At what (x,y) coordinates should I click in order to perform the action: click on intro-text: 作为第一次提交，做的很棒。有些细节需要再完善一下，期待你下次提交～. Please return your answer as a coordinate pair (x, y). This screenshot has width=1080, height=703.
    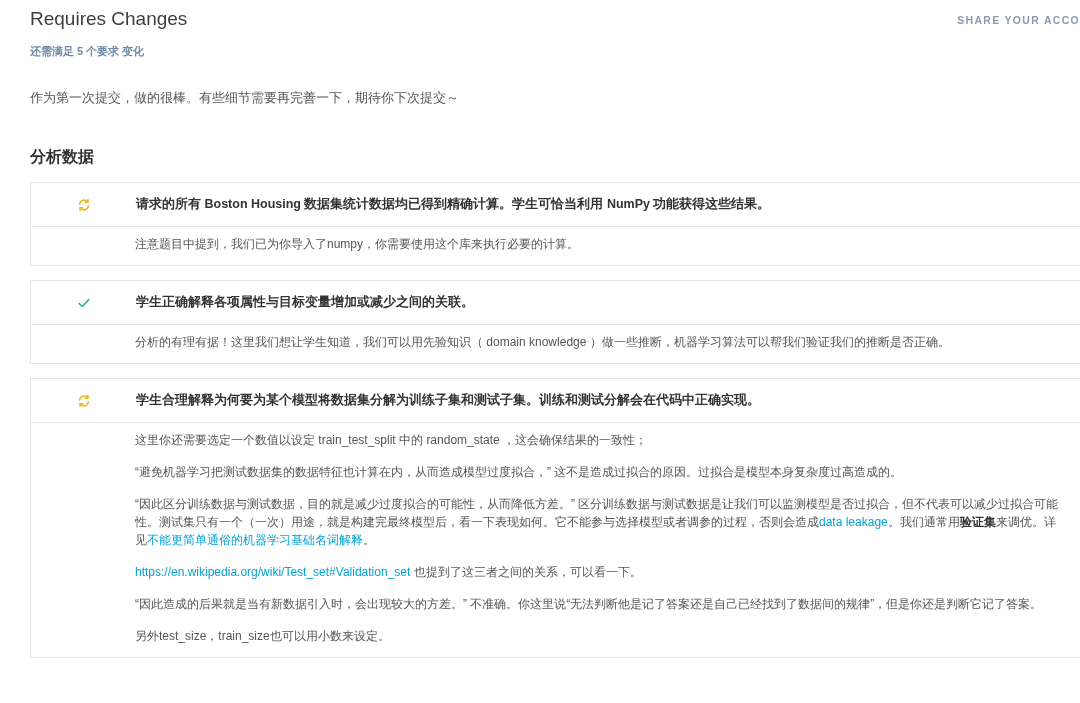
    Looking at the image, I should click on (245, 98).